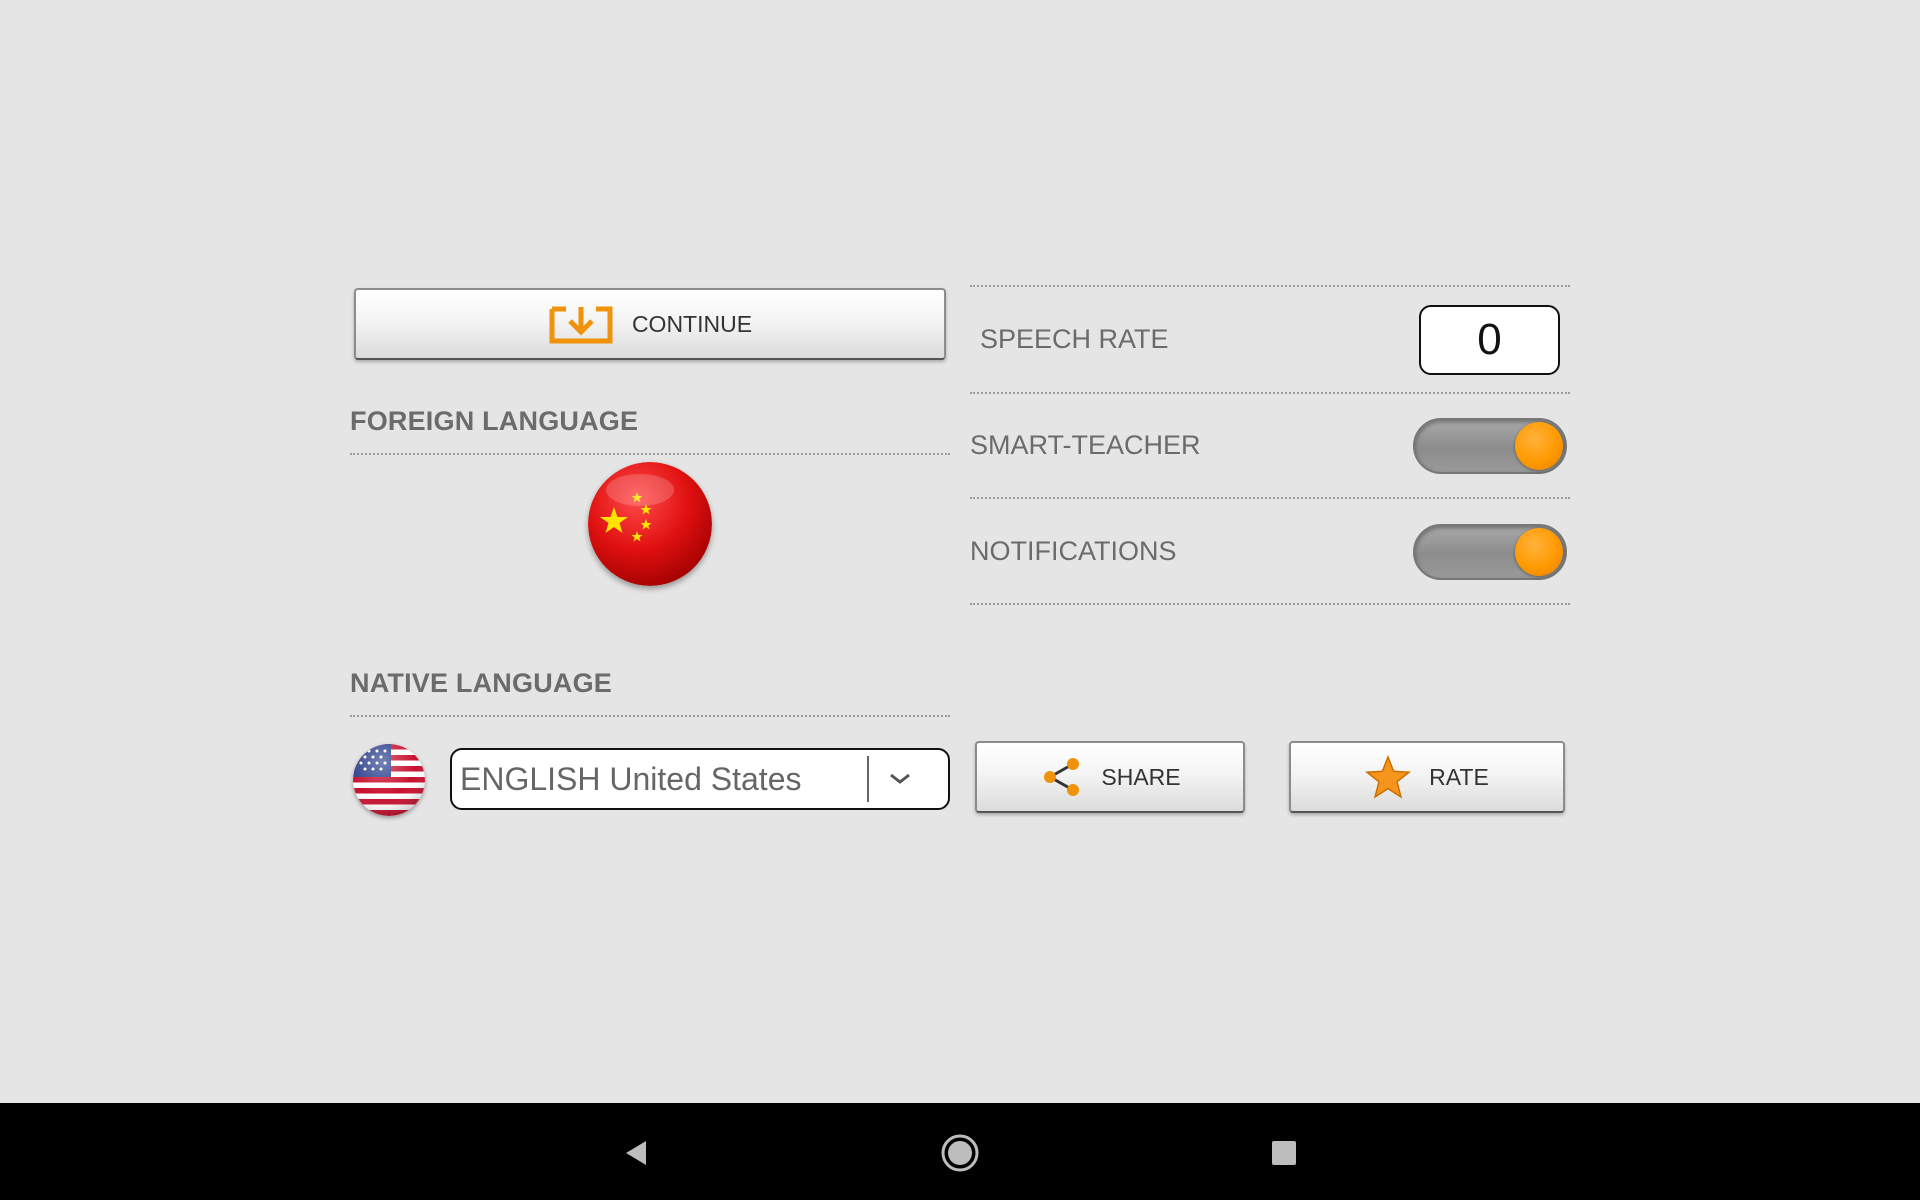 The height and width of the screenshot is (1200, 1920). I want to click on smart-teacher-label: SMART-TEACHER, so click(1085, 445).